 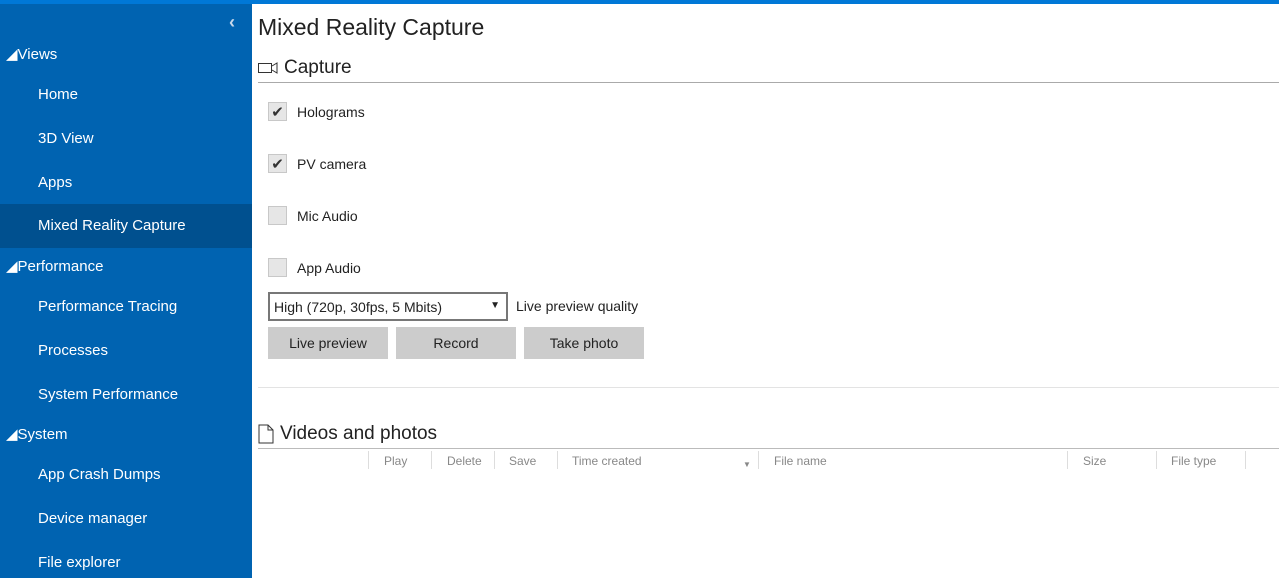 I want to click on checkbox-label: PV camera, so click(x=332, y=163).